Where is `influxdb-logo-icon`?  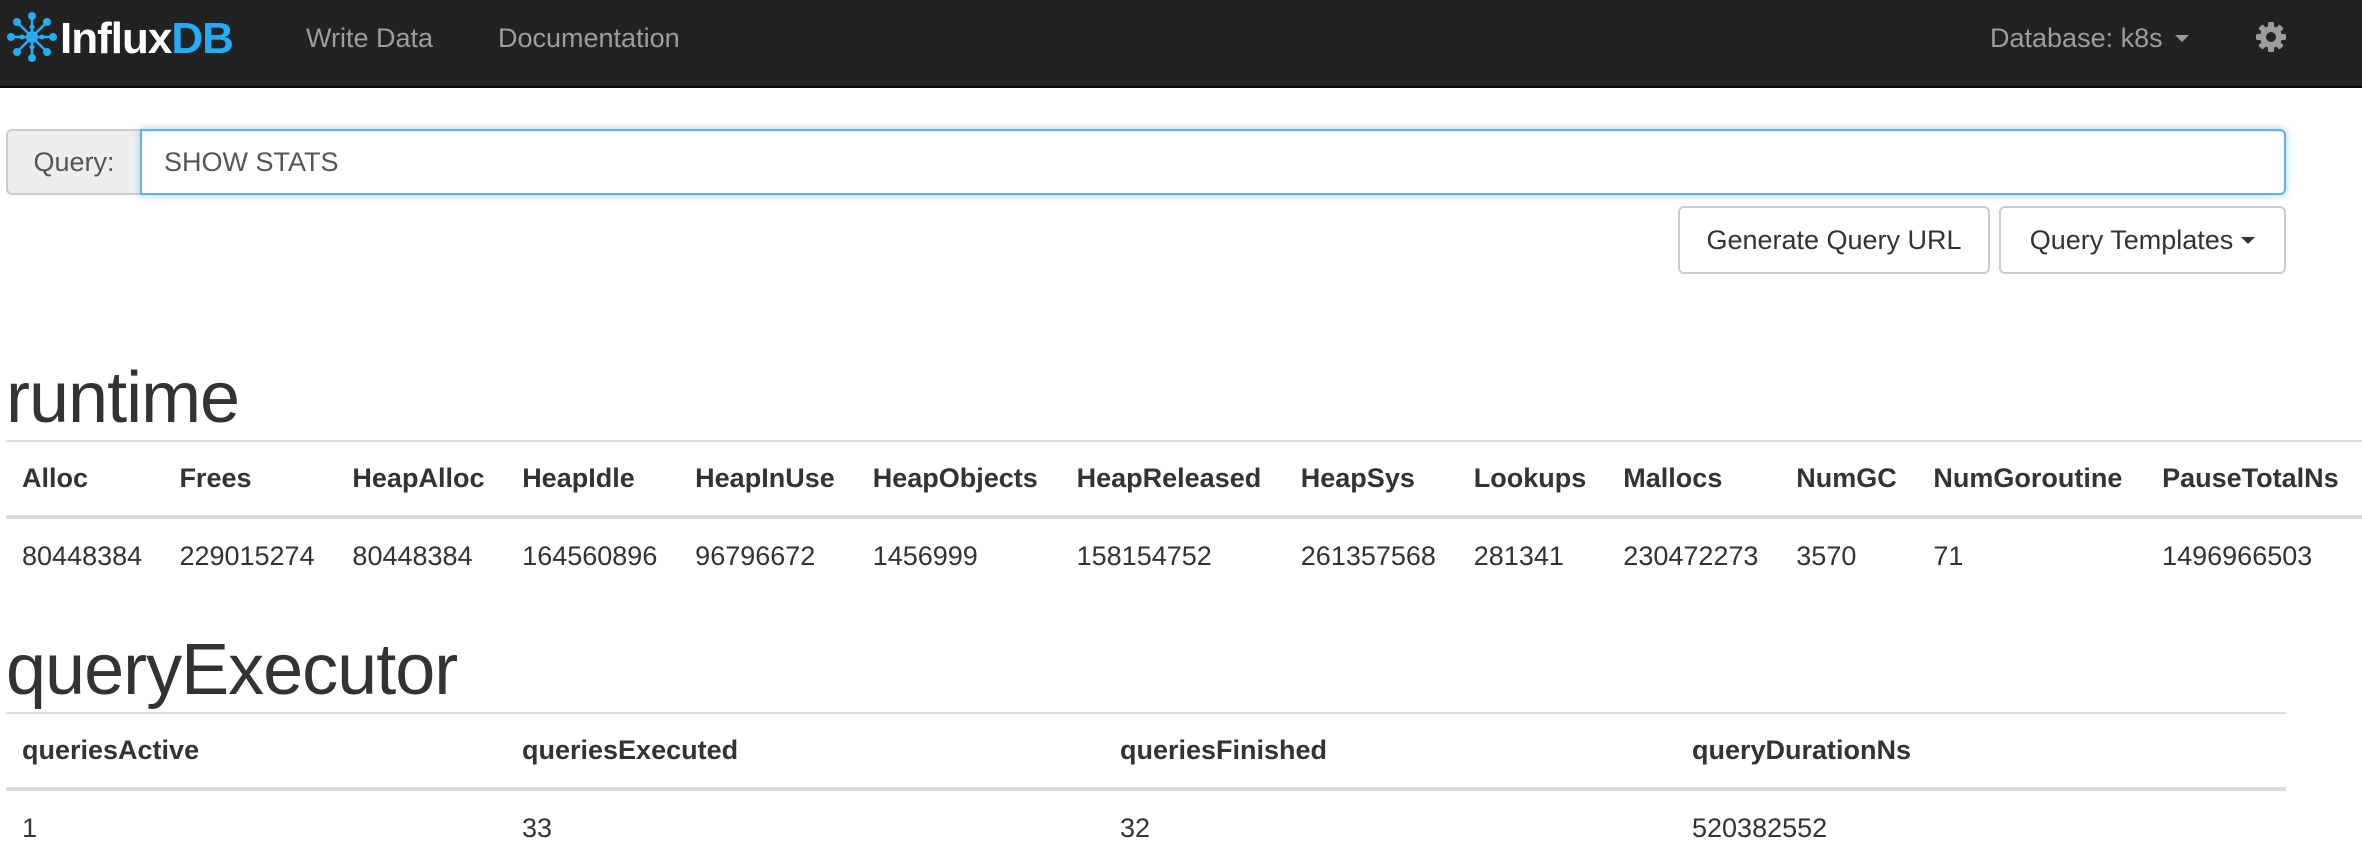 influxdb-logo-icon is located at coordinates (32, 39).